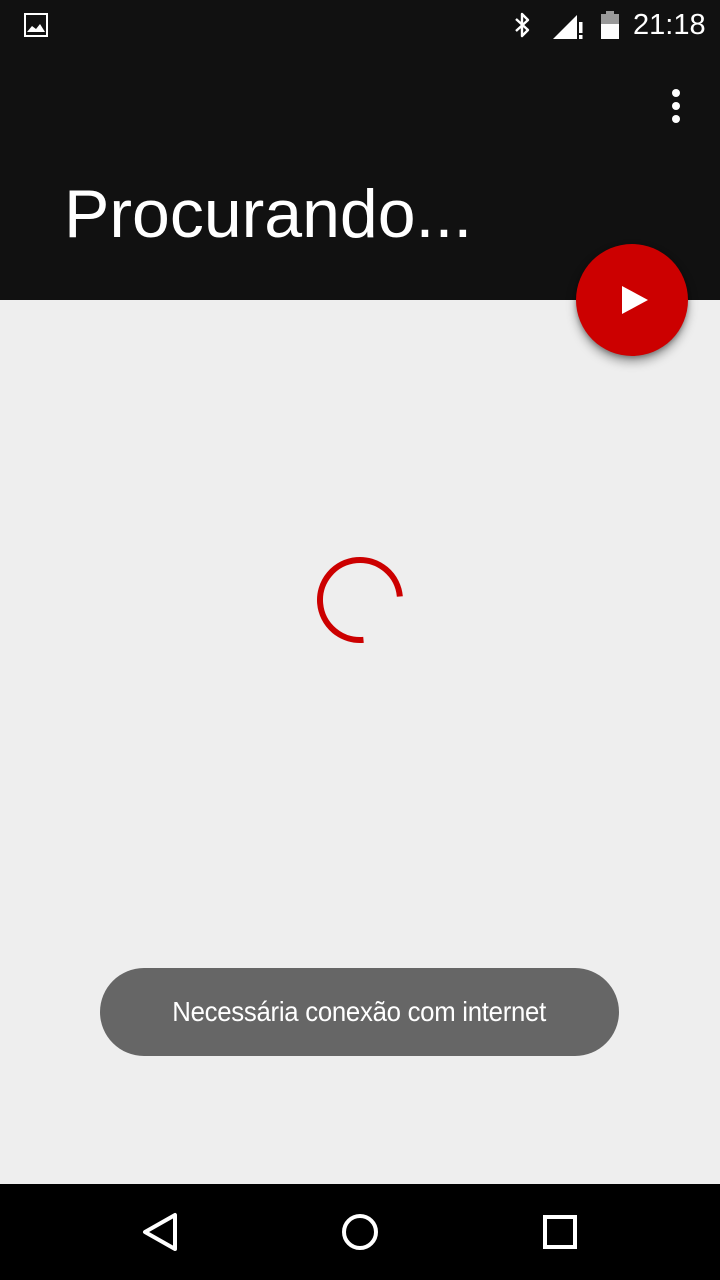 Image resolution: width=720 pixels, height=1280 pixels. I want to click on battery-icon, so click(610, 25).